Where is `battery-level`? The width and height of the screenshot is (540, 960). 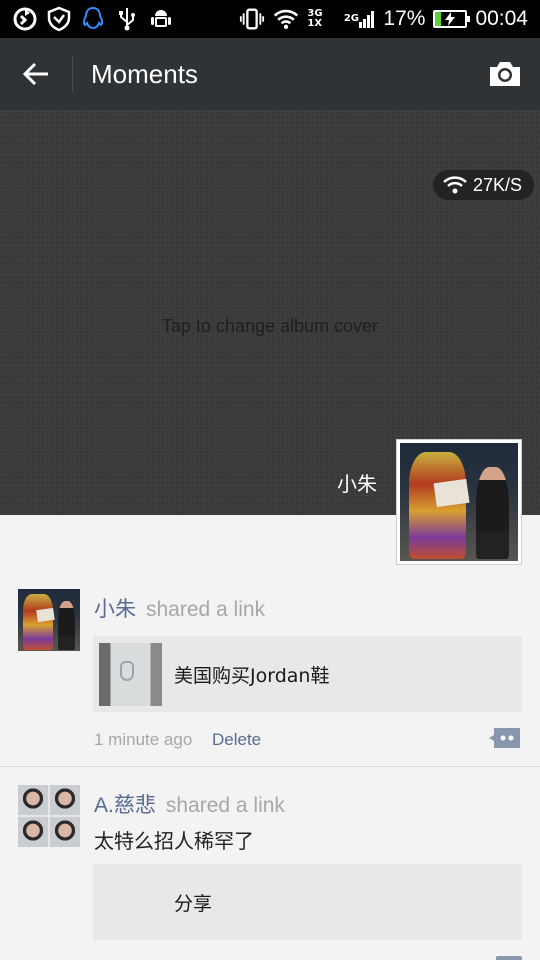
battery-level is located at coordinates (438, 19).